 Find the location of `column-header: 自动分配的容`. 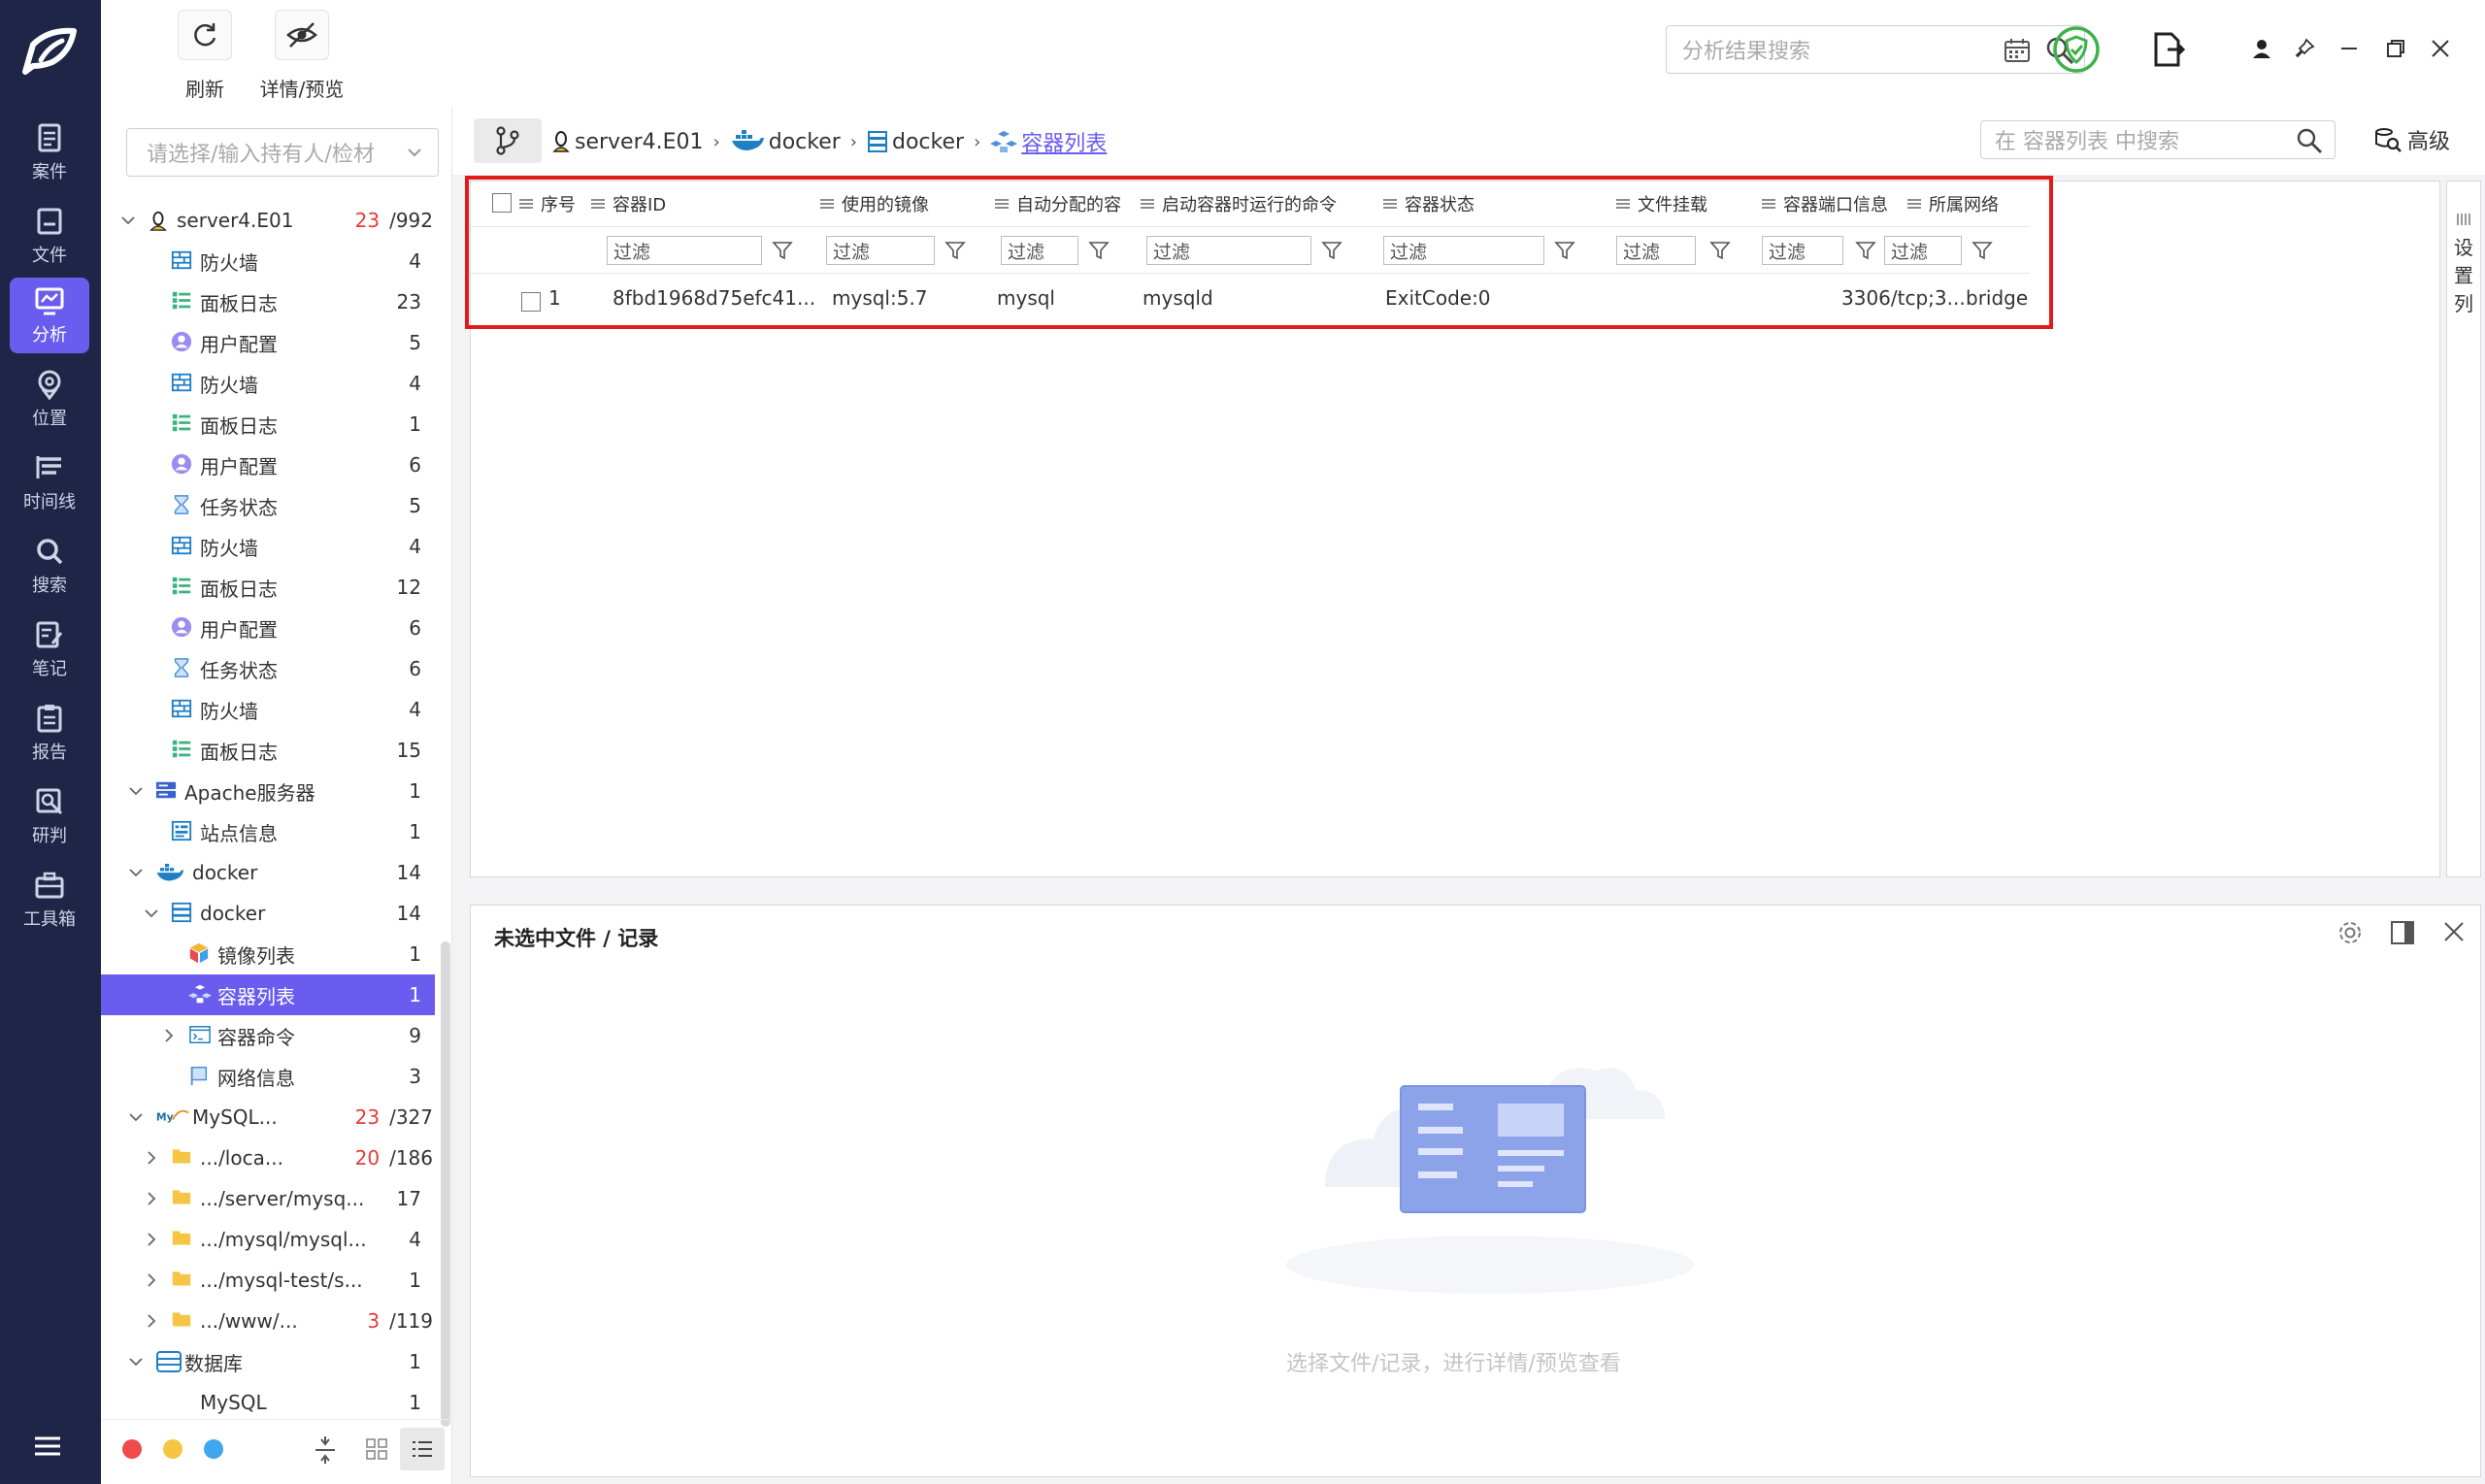

column-header: 自动分配的容 is located at coordinates (1058, 203).